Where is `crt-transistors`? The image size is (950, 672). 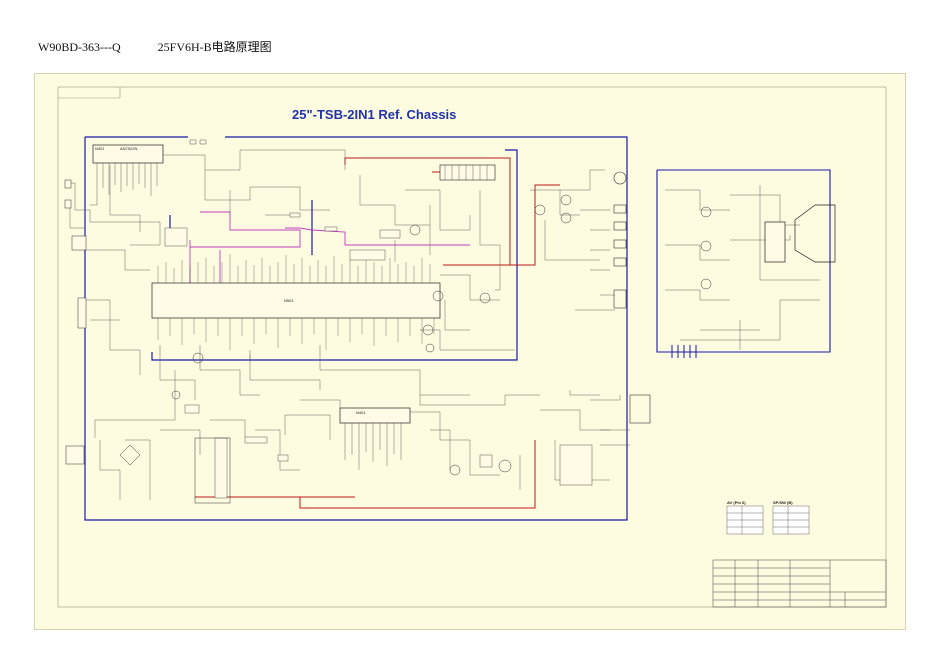
crt-transistors is located at coordinates (706, 248).